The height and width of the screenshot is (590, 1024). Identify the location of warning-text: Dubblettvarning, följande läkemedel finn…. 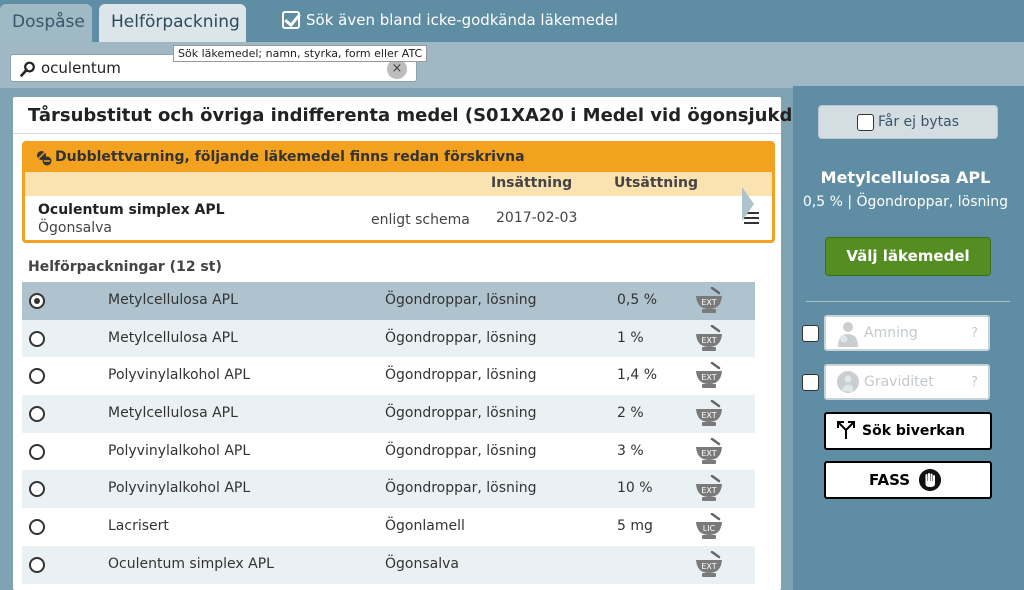
(290, 157).